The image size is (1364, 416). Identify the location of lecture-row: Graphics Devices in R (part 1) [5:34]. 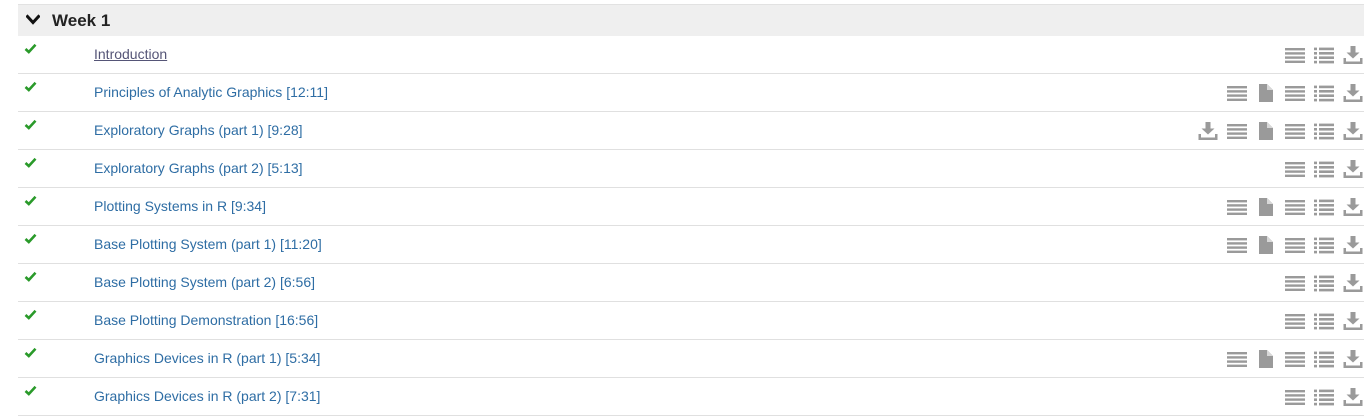
(691, 359).